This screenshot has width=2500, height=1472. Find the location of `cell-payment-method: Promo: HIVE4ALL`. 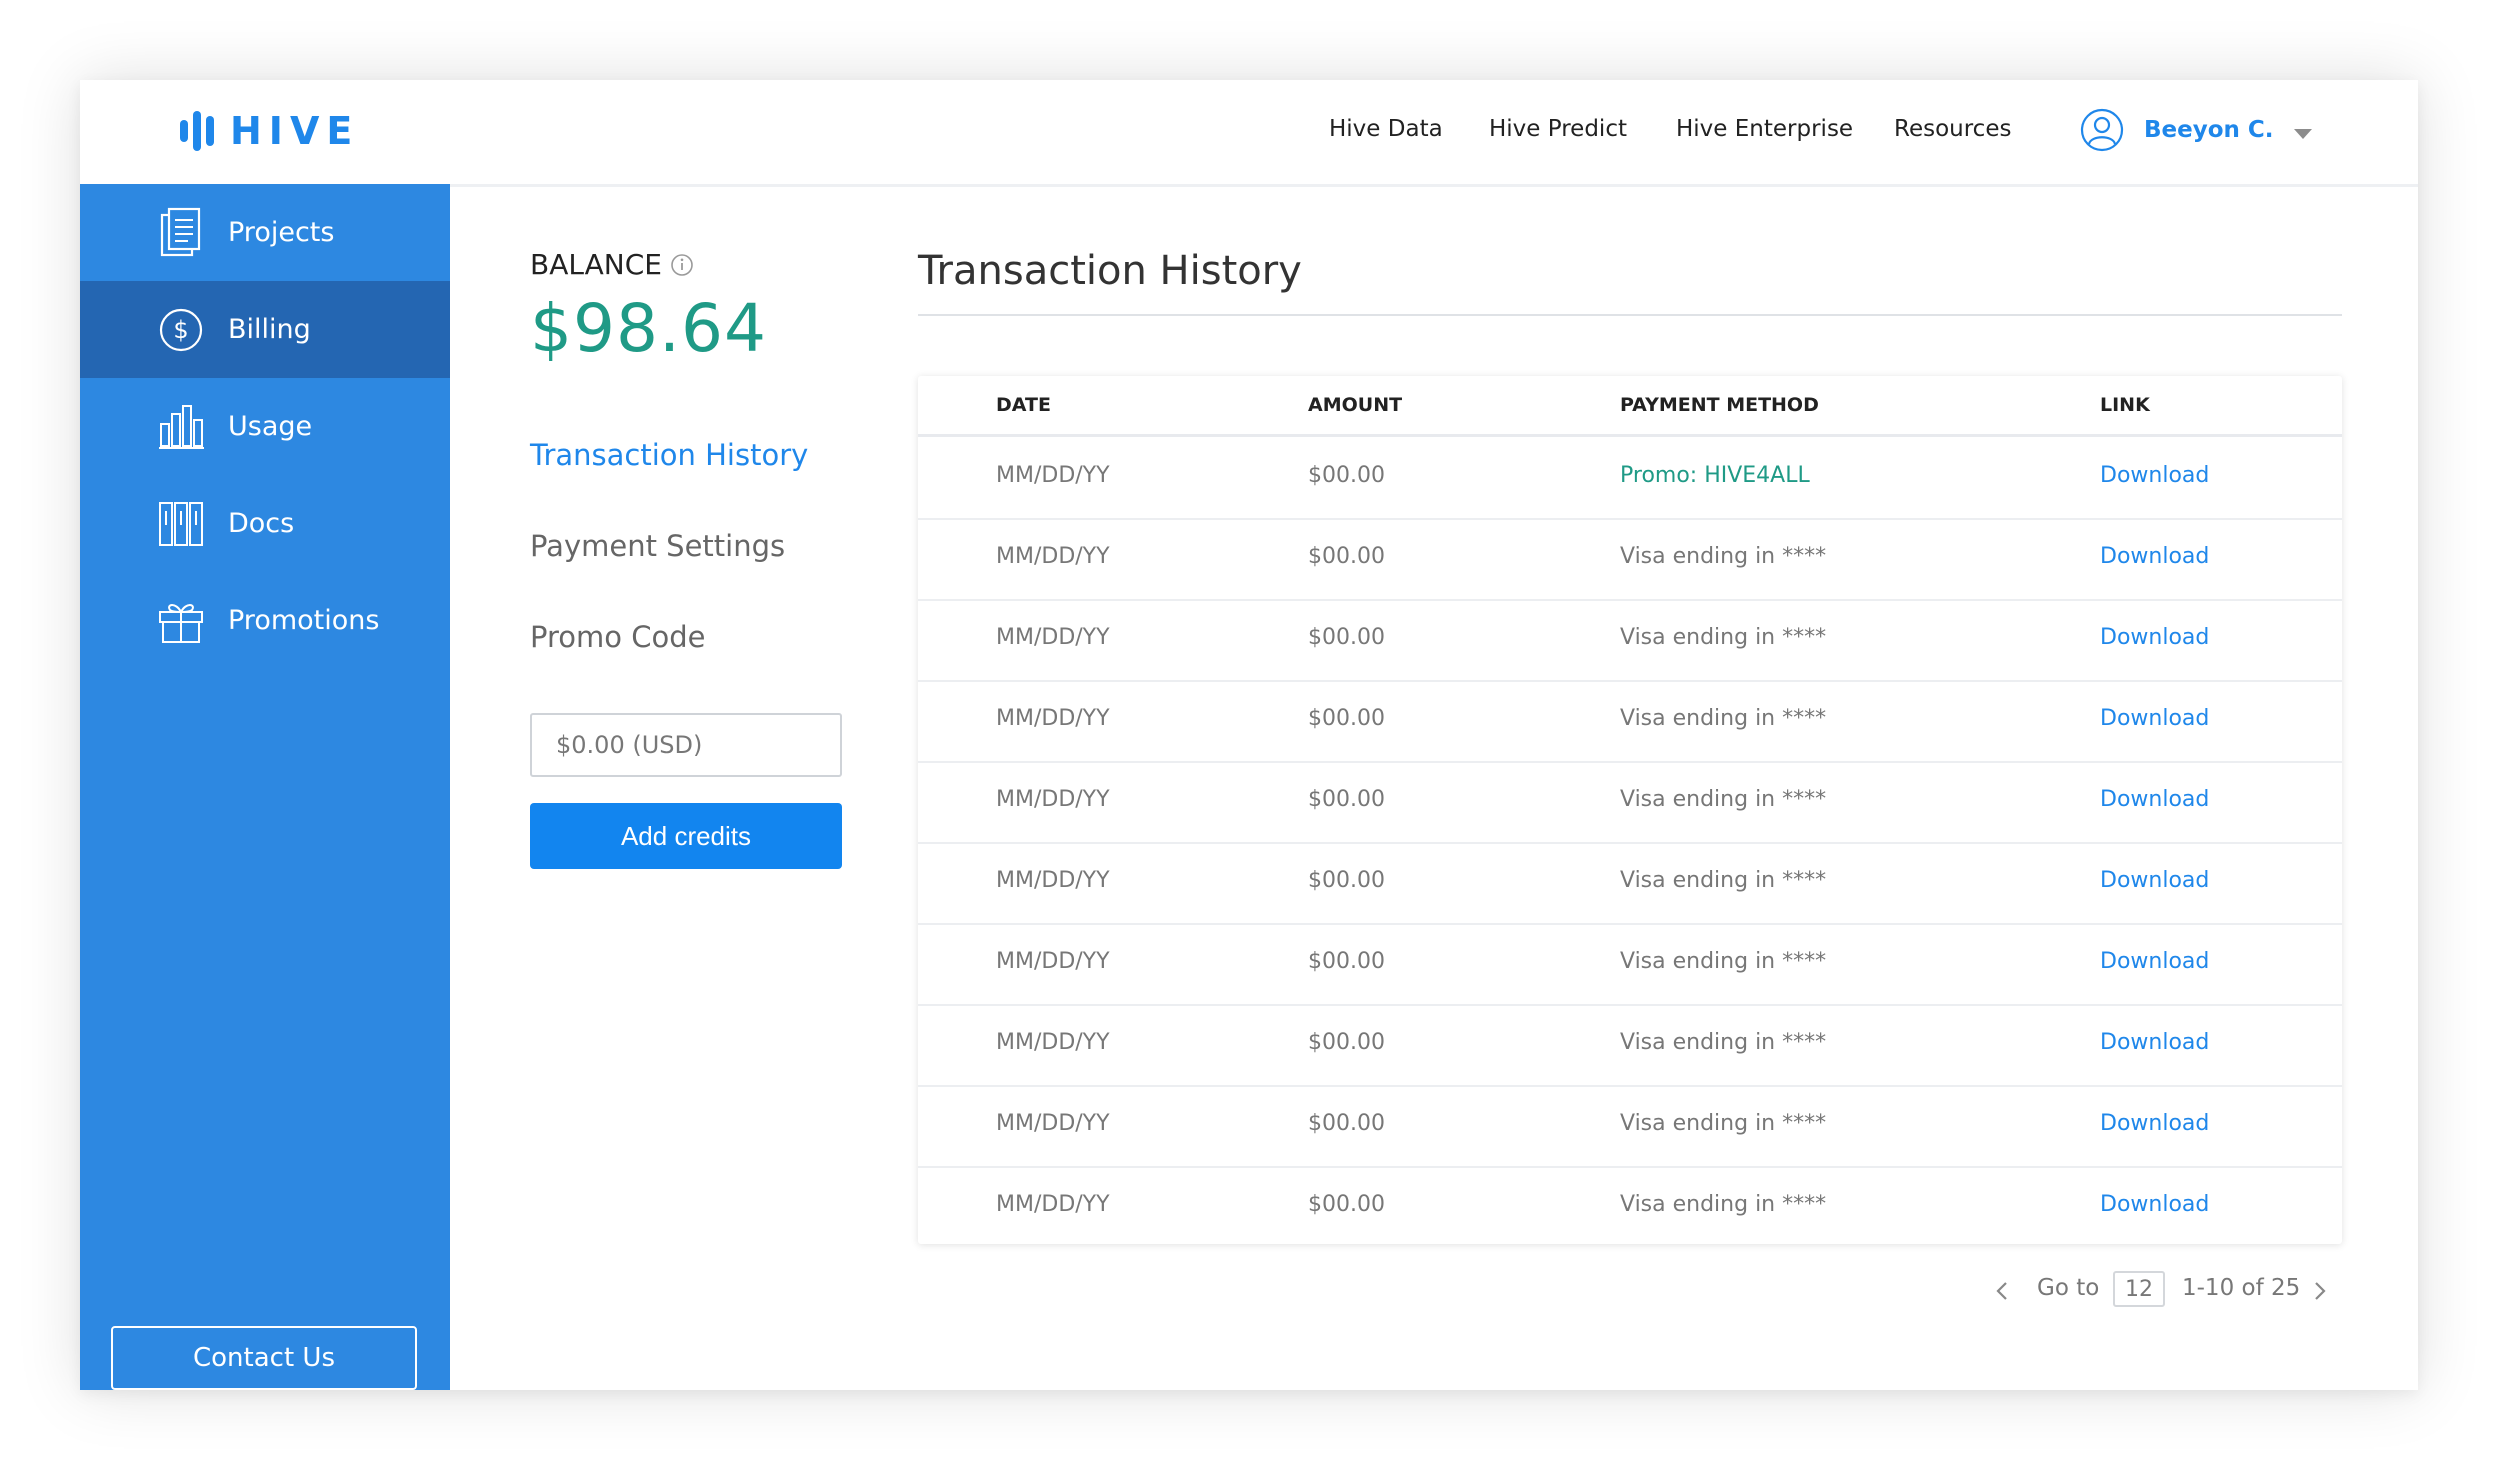

cell-payment-method: Promo: HIVE4ALL is located at coordinates (1715, 475).